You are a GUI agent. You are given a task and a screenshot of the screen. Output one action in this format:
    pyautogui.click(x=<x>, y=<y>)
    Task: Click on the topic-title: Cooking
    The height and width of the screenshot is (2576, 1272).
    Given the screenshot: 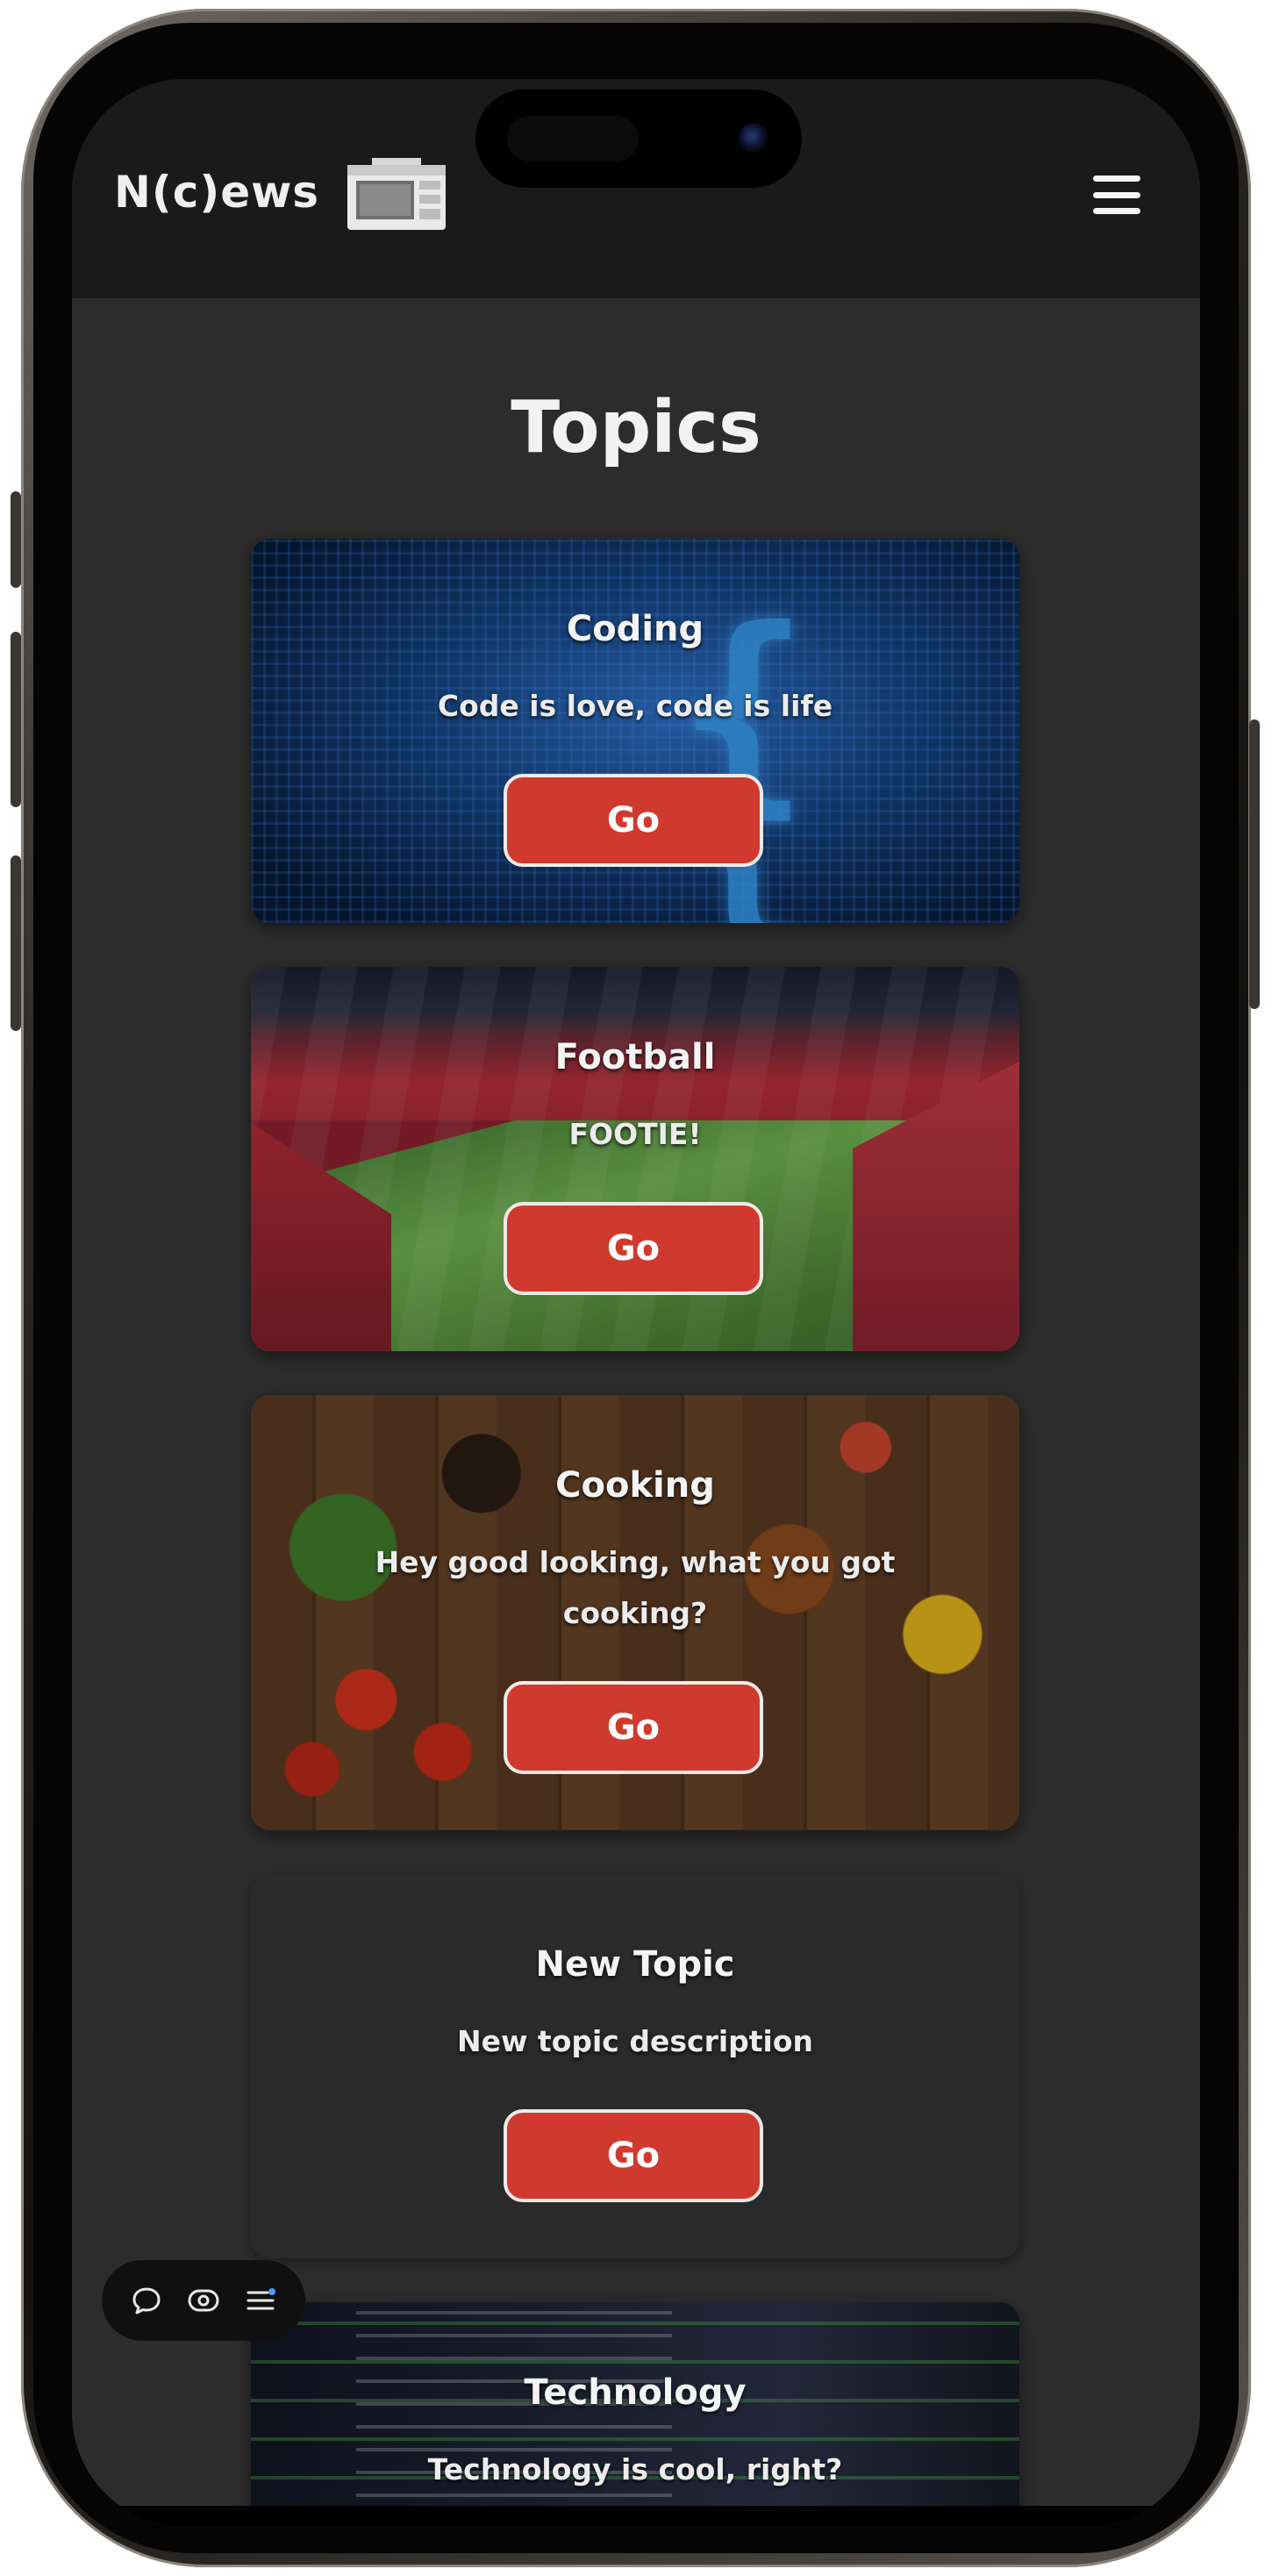 What is the action you would take?
    pyautogui.click(x=635, y=1485)
    